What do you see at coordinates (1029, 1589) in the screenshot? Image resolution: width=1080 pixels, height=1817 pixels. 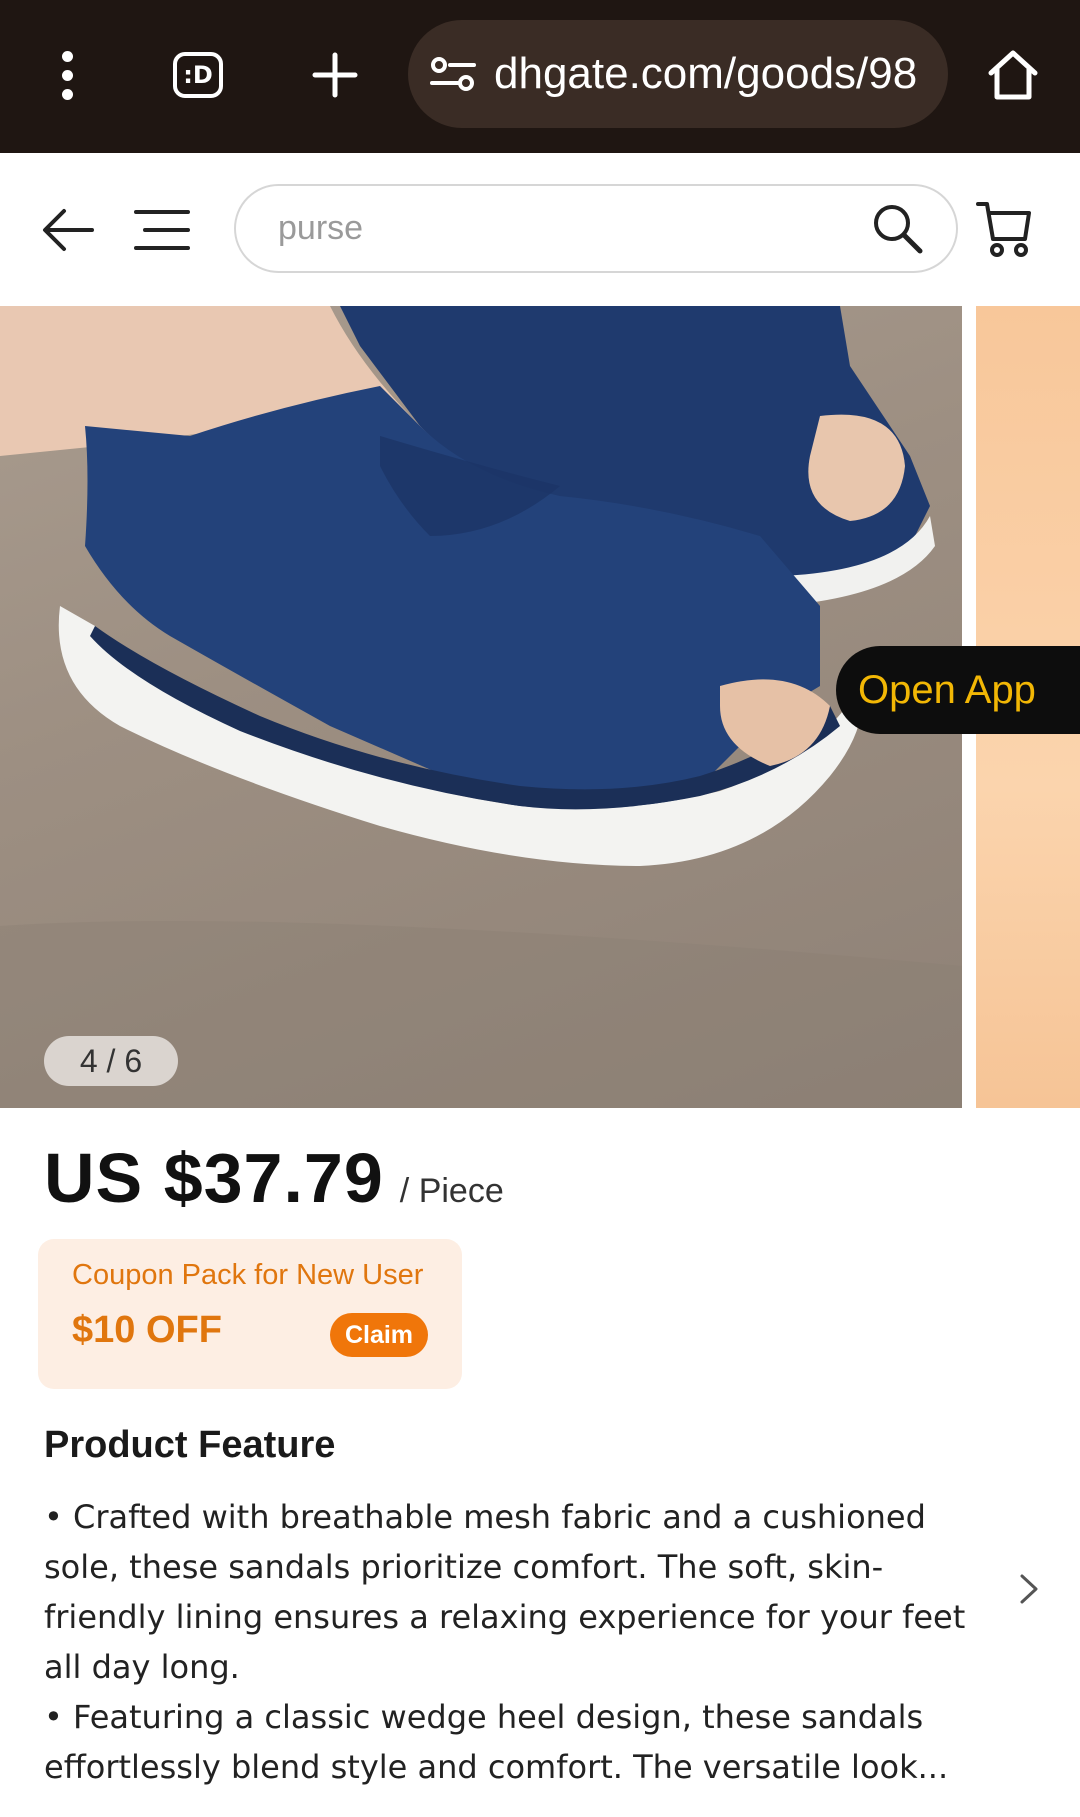 I see `chevron-right-icon` at bounding box center [1029, 1589].